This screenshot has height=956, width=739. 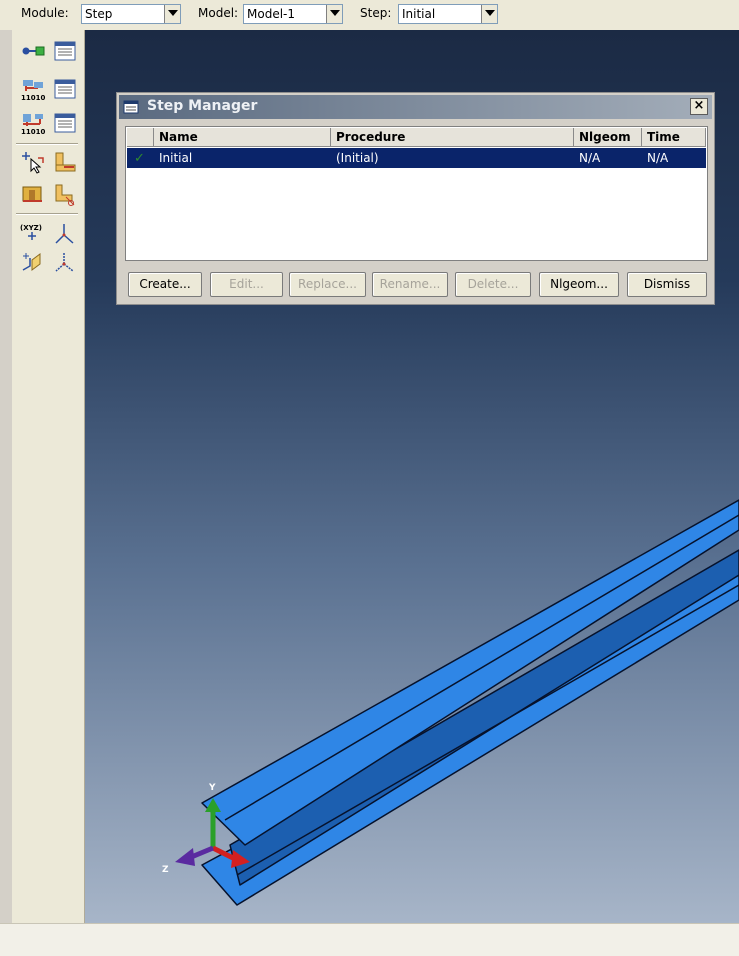 I want to click on active-check-icon: ✓, so click(x=139, y=158).